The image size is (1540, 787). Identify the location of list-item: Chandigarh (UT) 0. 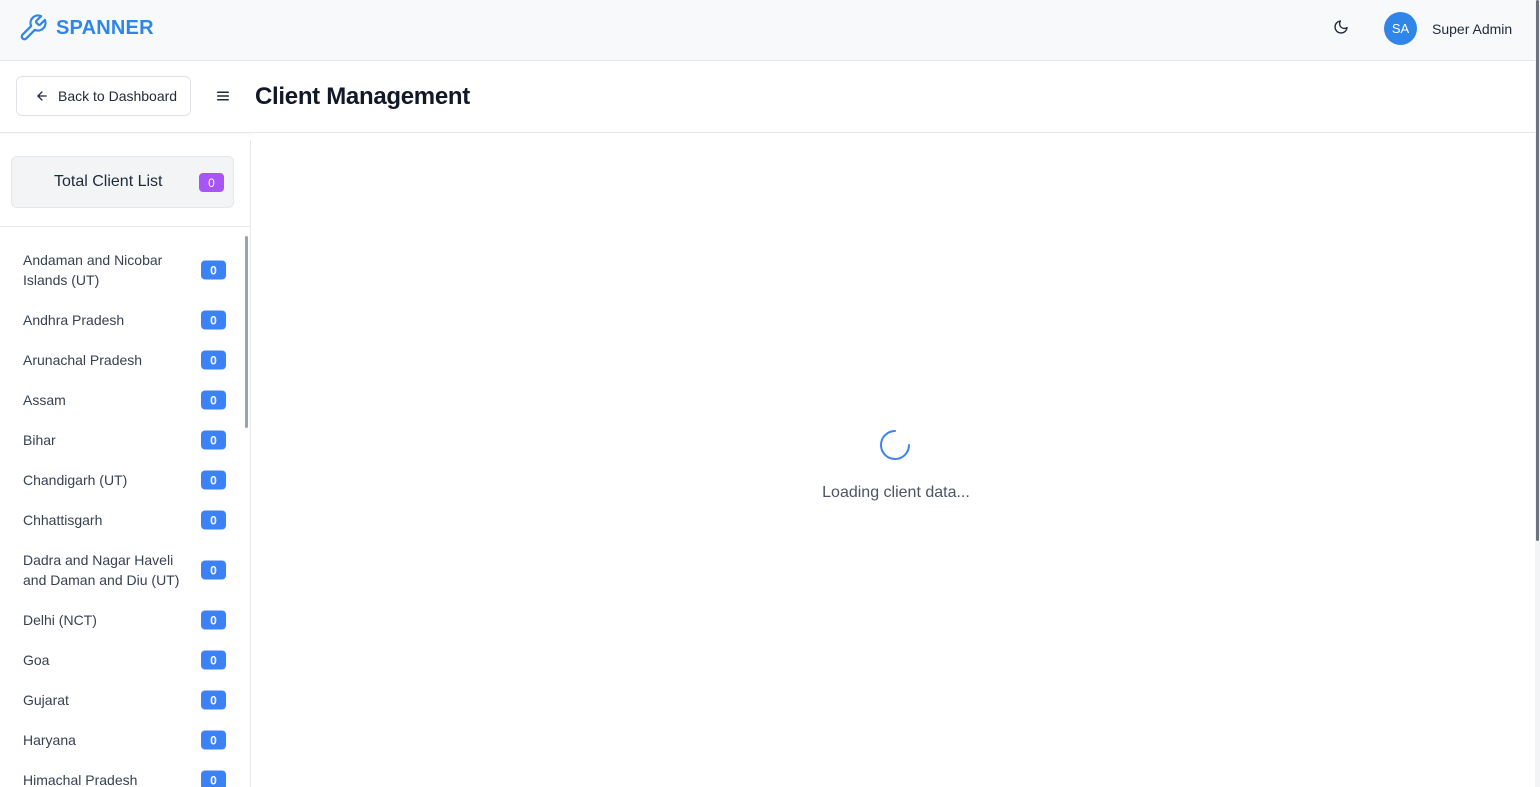
(122, 480).